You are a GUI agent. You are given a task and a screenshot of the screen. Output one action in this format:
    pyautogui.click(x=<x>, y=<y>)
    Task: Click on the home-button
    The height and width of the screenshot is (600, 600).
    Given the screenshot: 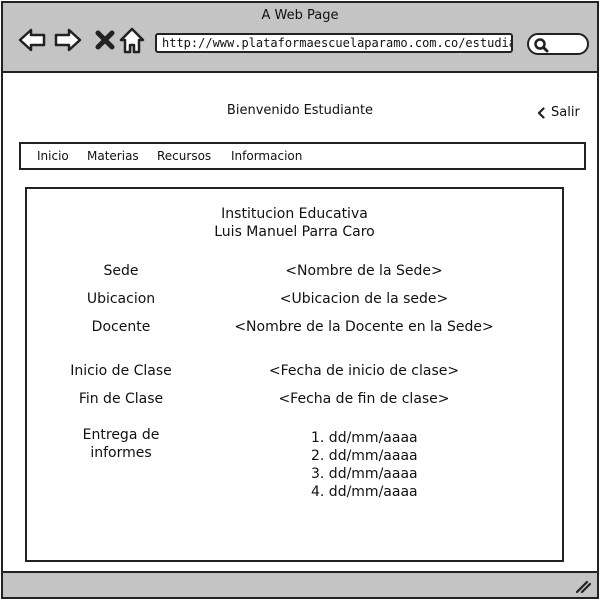 What is the action you would take?
    pyautogui.click(x=132, y=40)
    